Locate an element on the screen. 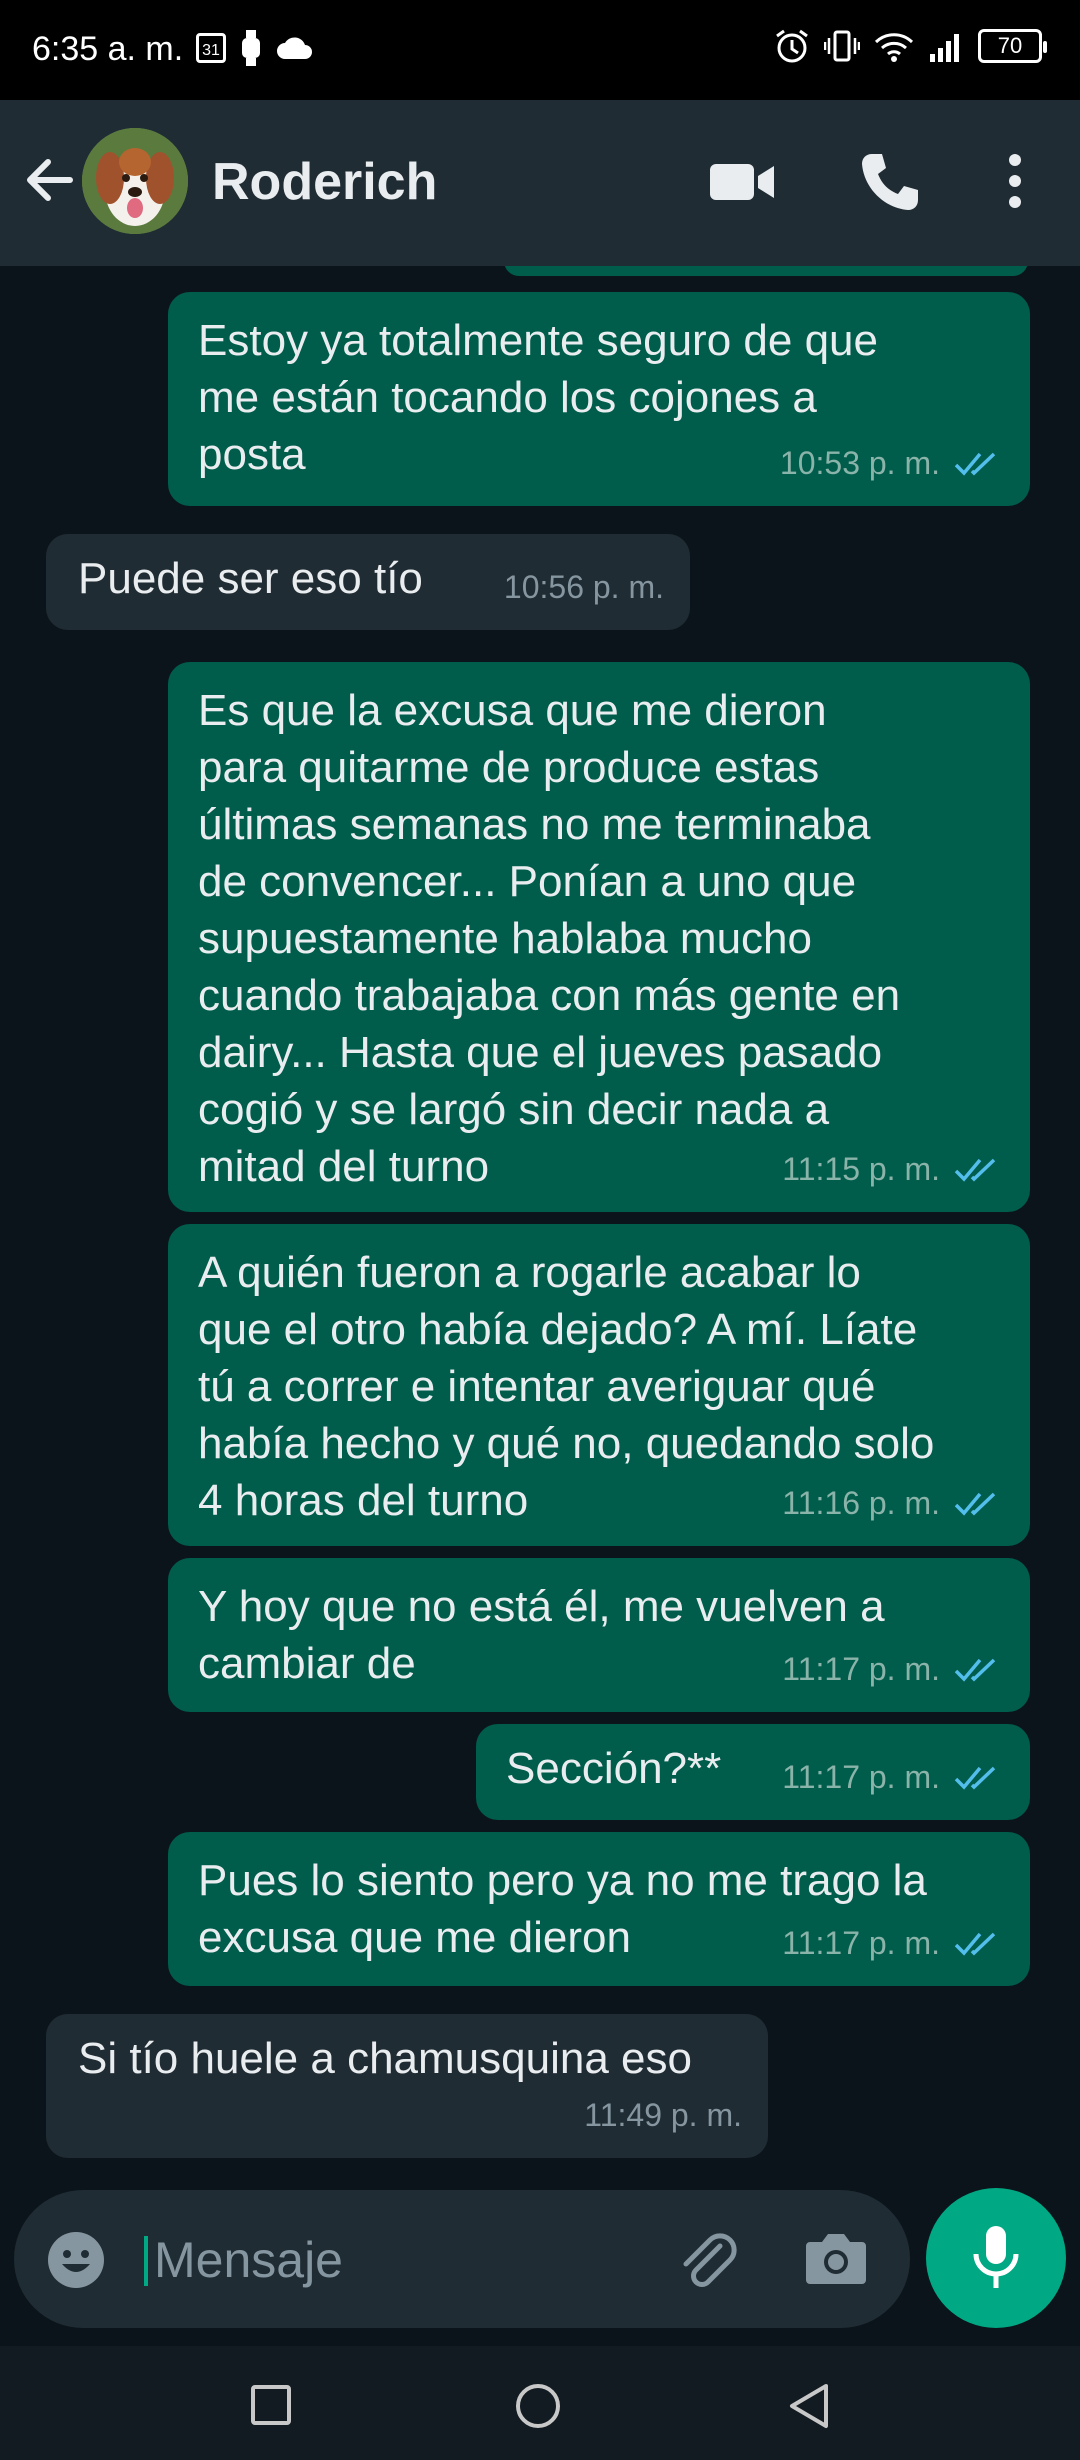 The height and width of the screenshot is (2460, 1080). message-text: Puede ser eso tío is located at coordinates (250, 578).